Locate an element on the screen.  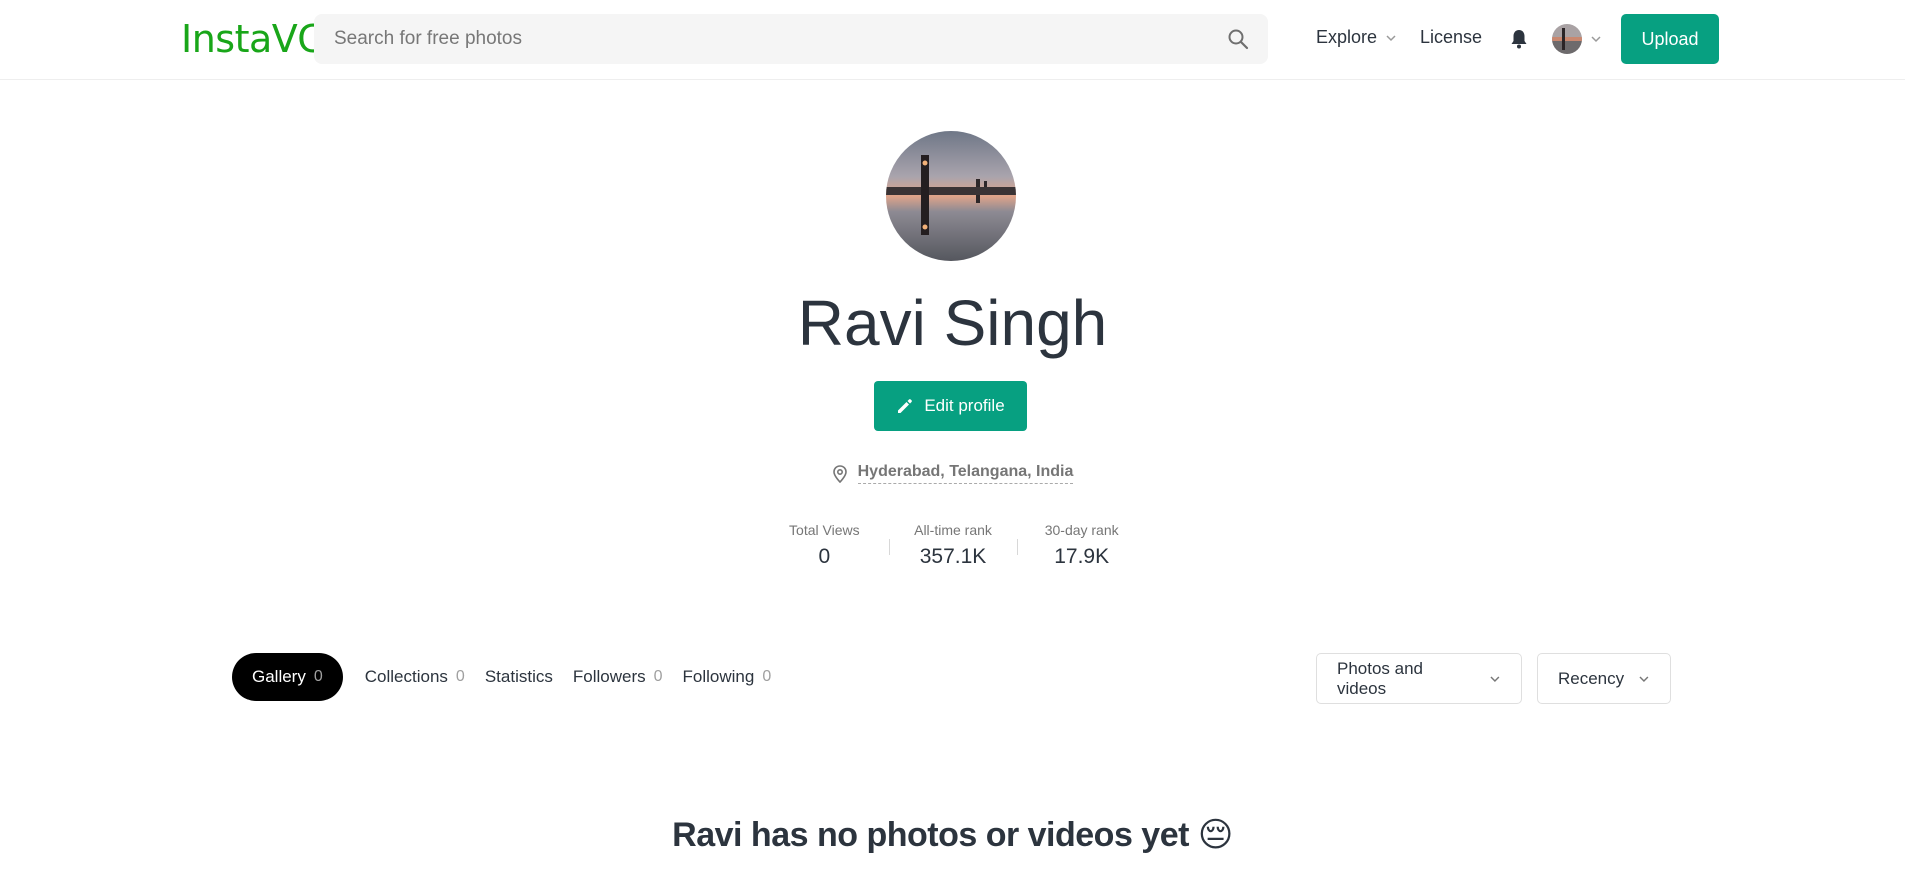
explore-label: Explore is located at coordinates (1347, 37).